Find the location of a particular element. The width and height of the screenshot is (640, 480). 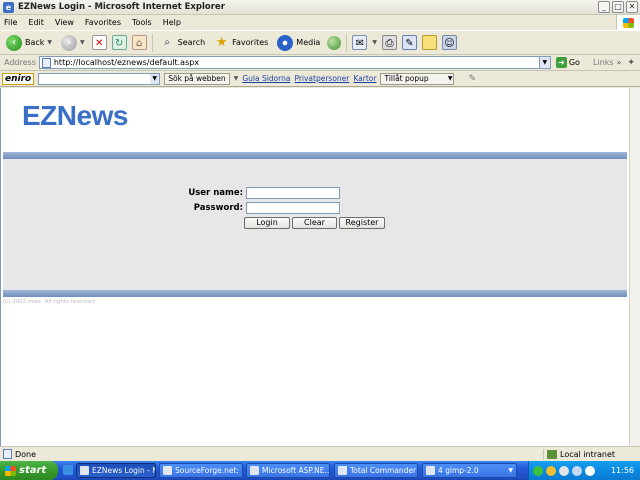

discuss-icon is located at coordinates (429, 42).